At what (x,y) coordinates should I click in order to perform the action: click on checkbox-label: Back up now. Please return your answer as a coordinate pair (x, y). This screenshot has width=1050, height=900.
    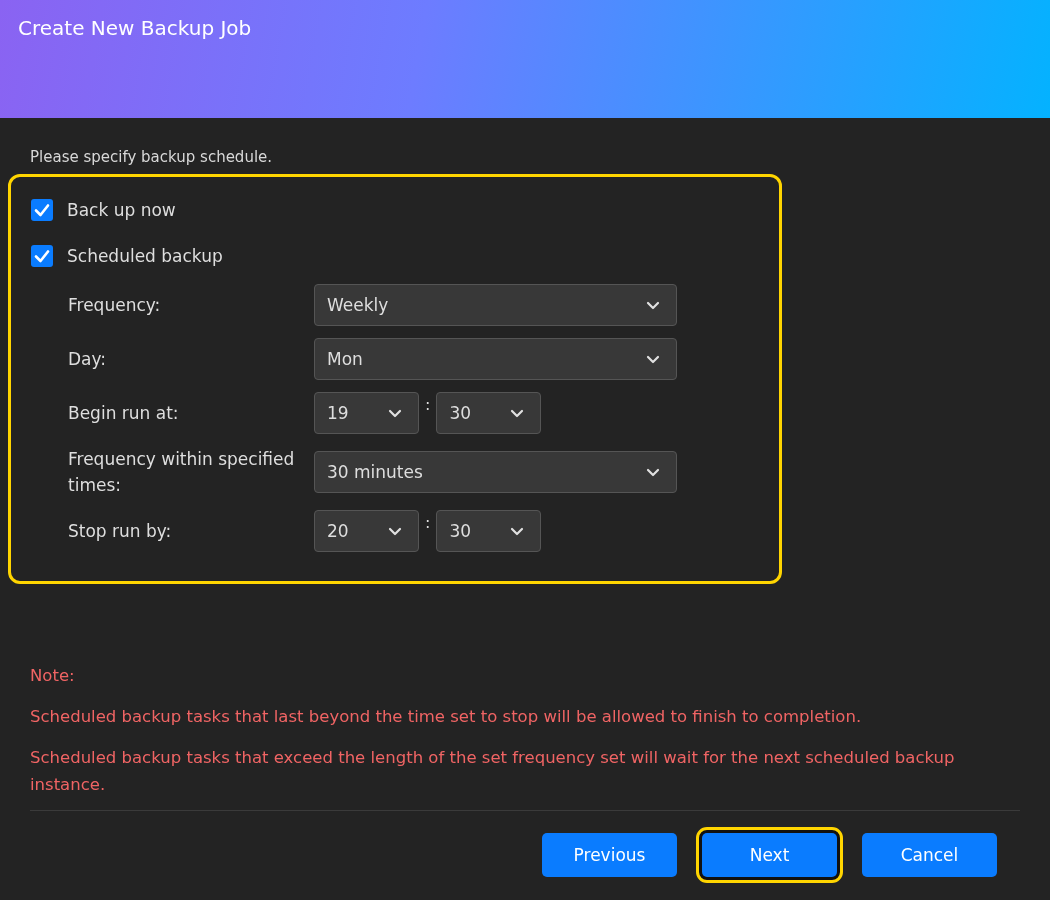
    Looking at the image, I should click on (121, 210).